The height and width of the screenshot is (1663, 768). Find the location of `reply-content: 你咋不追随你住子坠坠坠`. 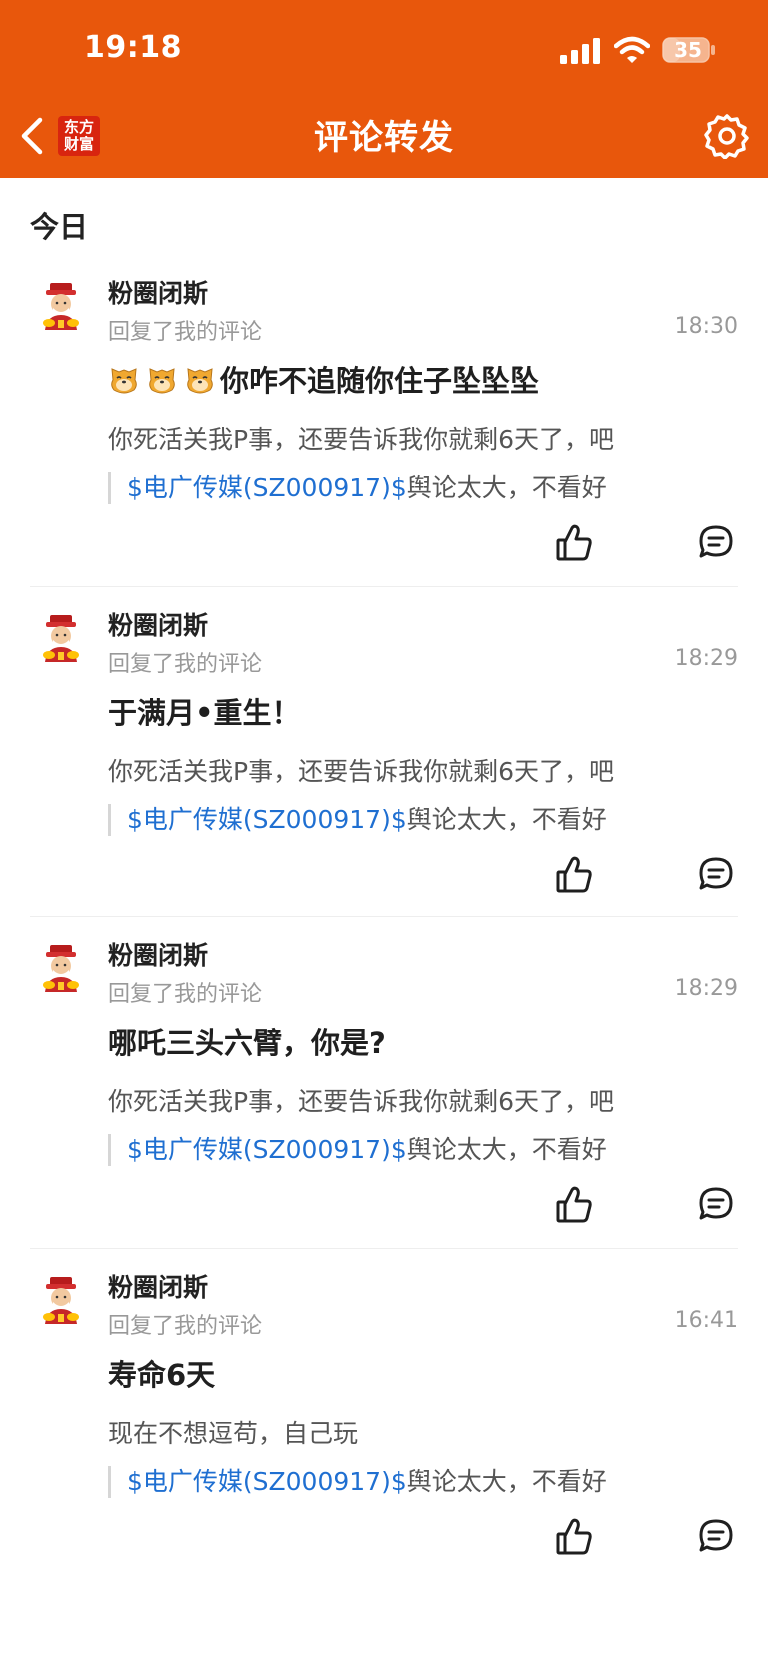

reply-content: 你咋不追随你住子坠坠坠 is located at coordinates (323, 379).